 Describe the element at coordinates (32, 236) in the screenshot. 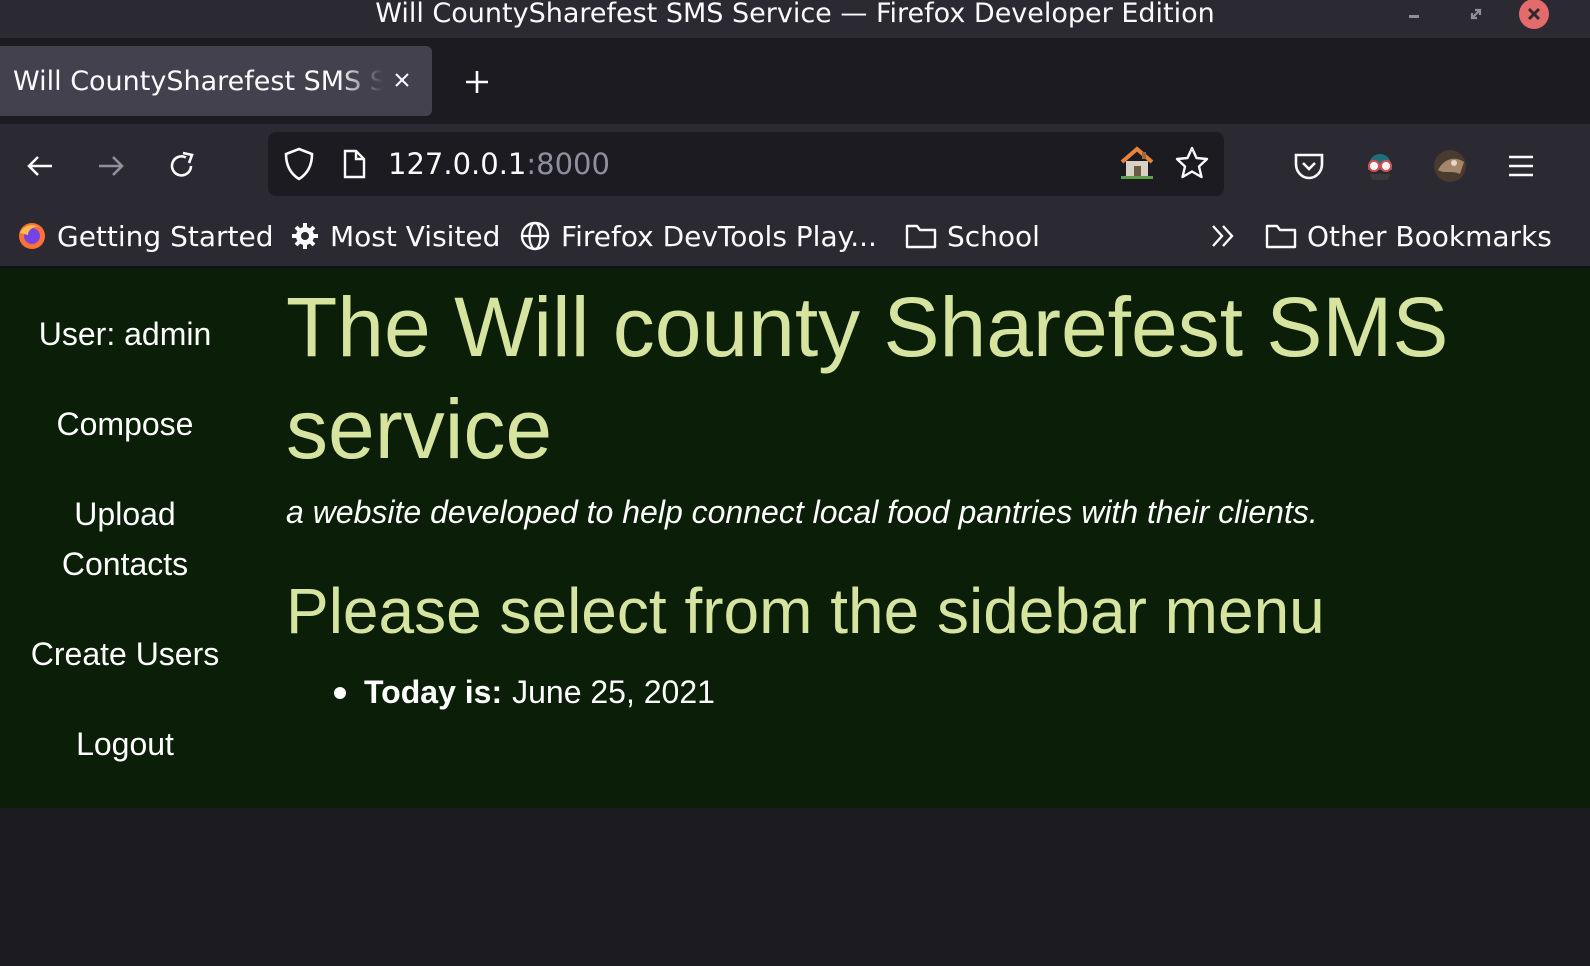

I see `firefox-logo-icon` at that location.